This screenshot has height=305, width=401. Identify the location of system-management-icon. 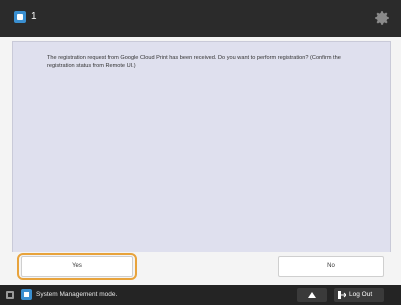
(26, 294).